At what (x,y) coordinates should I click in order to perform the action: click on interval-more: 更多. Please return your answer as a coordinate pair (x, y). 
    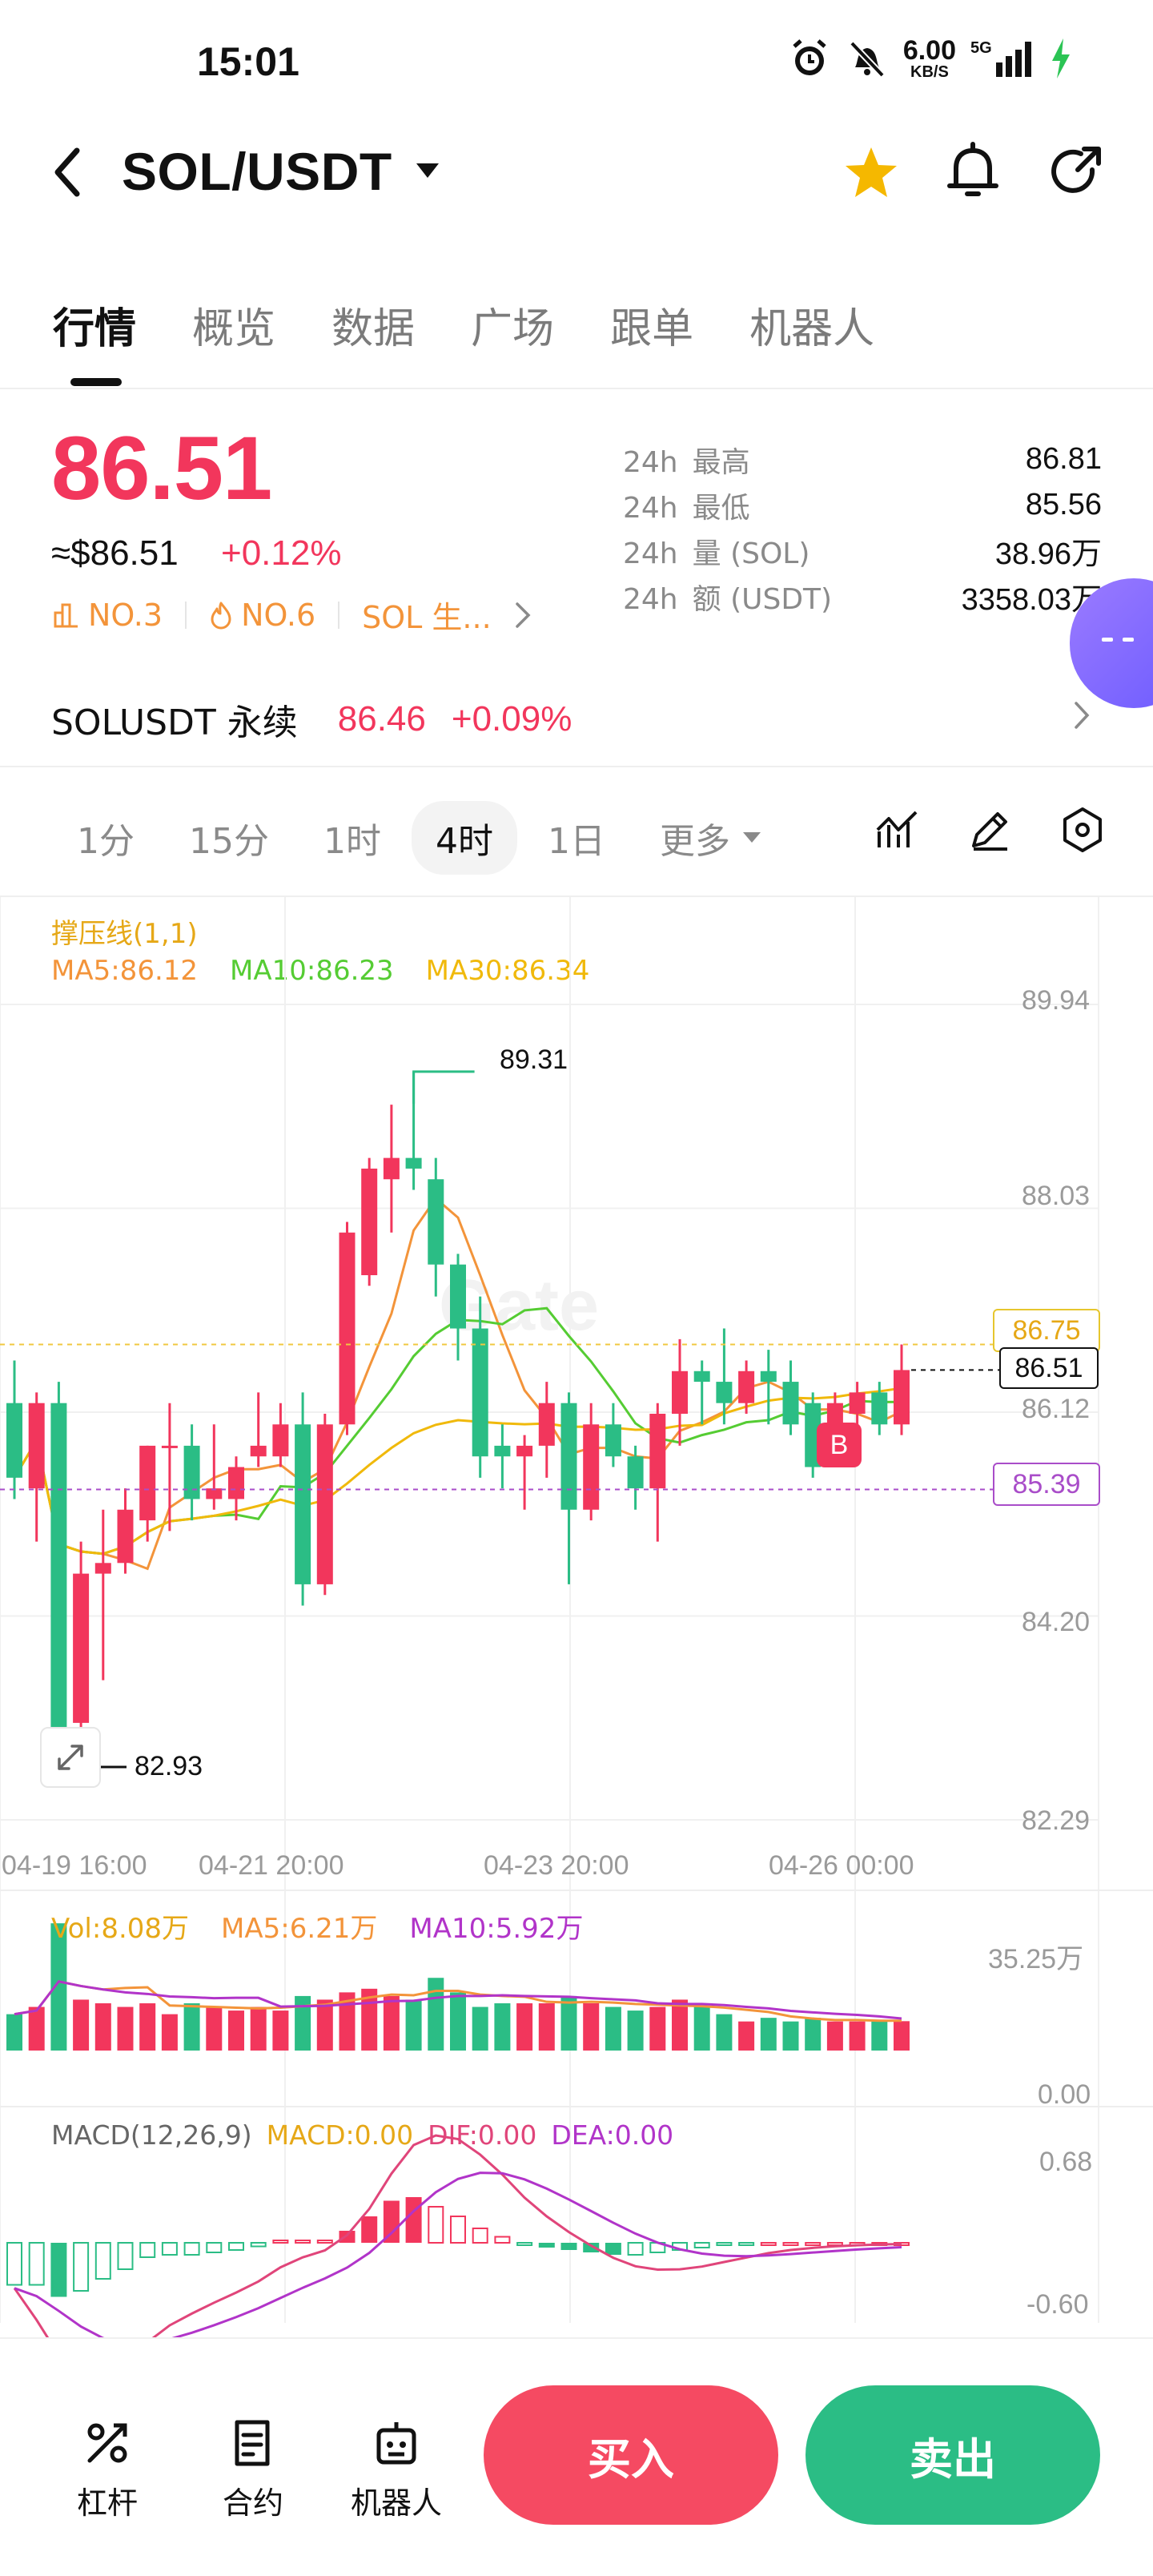
    Looking at the image, I should click on (695, 837).